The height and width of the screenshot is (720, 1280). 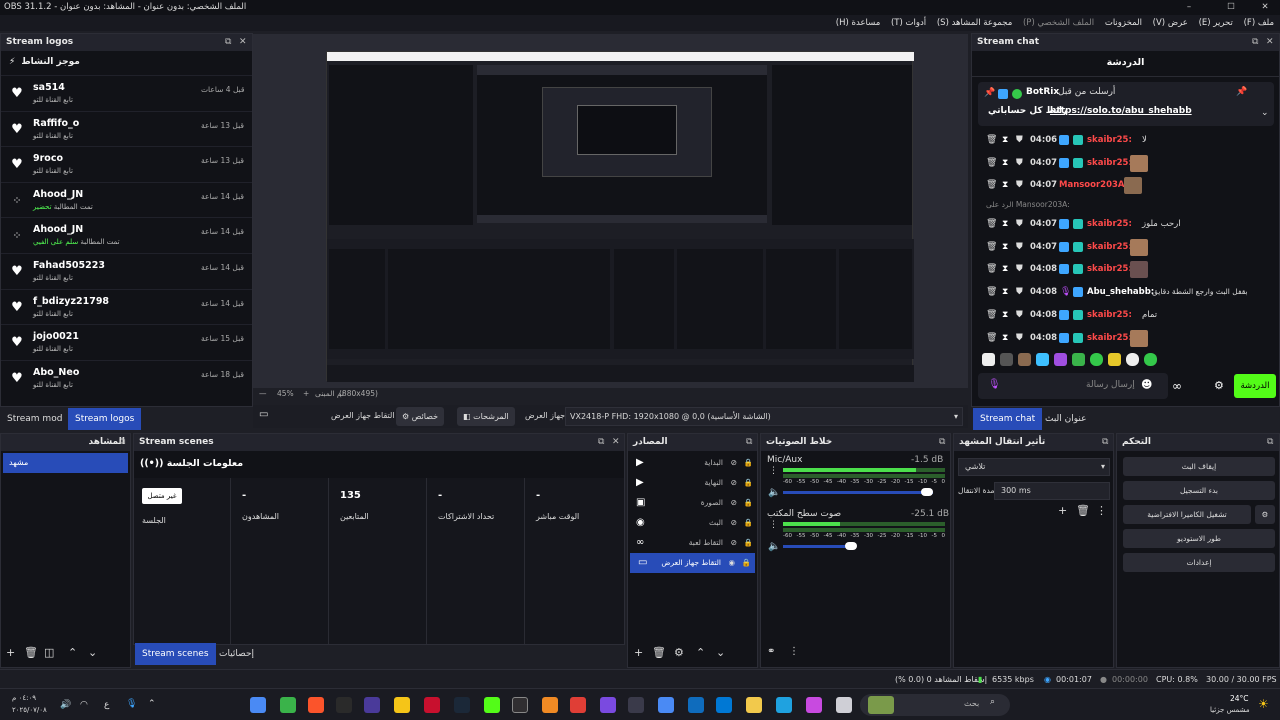 What do you see at coordinates (692, 503) in the screenshot?
I see `source-item: ▣ الصورة ⊘ 🔒` at bounding box center [692, 503].